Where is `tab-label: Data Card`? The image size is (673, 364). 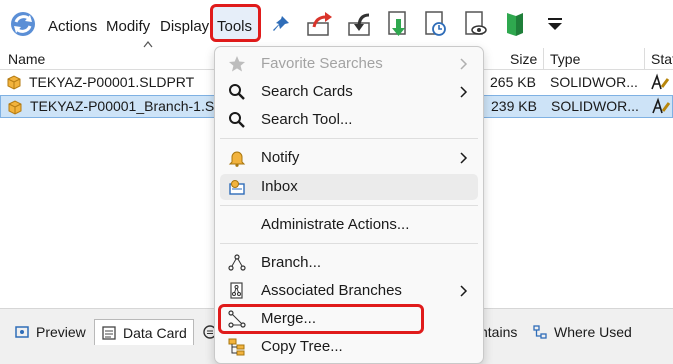
tab-label: Data Card is located at coordinates (155, 332).